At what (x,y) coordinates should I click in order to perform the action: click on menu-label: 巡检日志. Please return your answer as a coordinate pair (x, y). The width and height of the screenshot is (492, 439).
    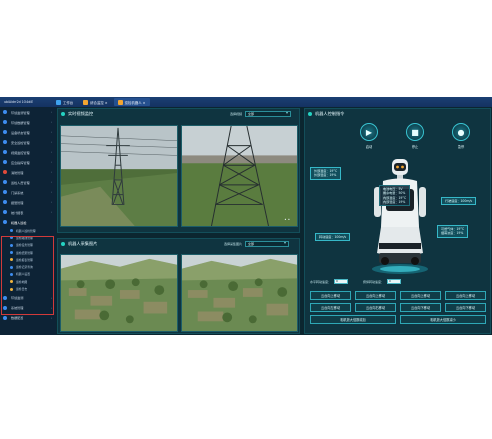
    Looking at the image, I should click on (22, 289).